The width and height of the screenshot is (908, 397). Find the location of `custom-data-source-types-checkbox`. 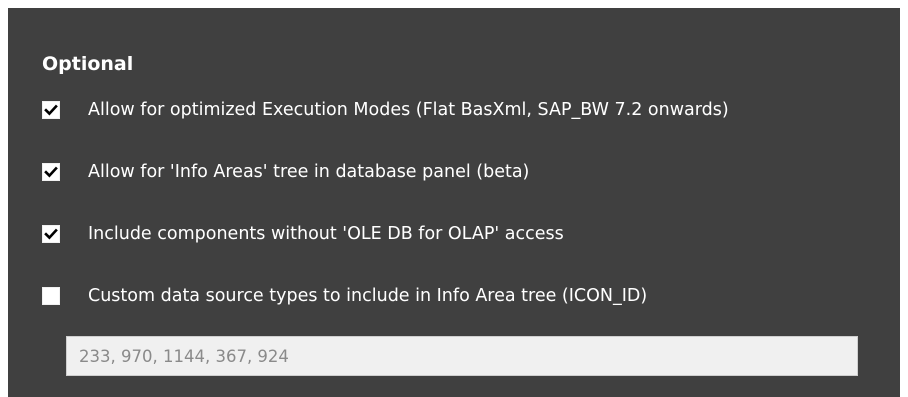

custom-data-source-types-checkbox is located at coordinates (51, 296).